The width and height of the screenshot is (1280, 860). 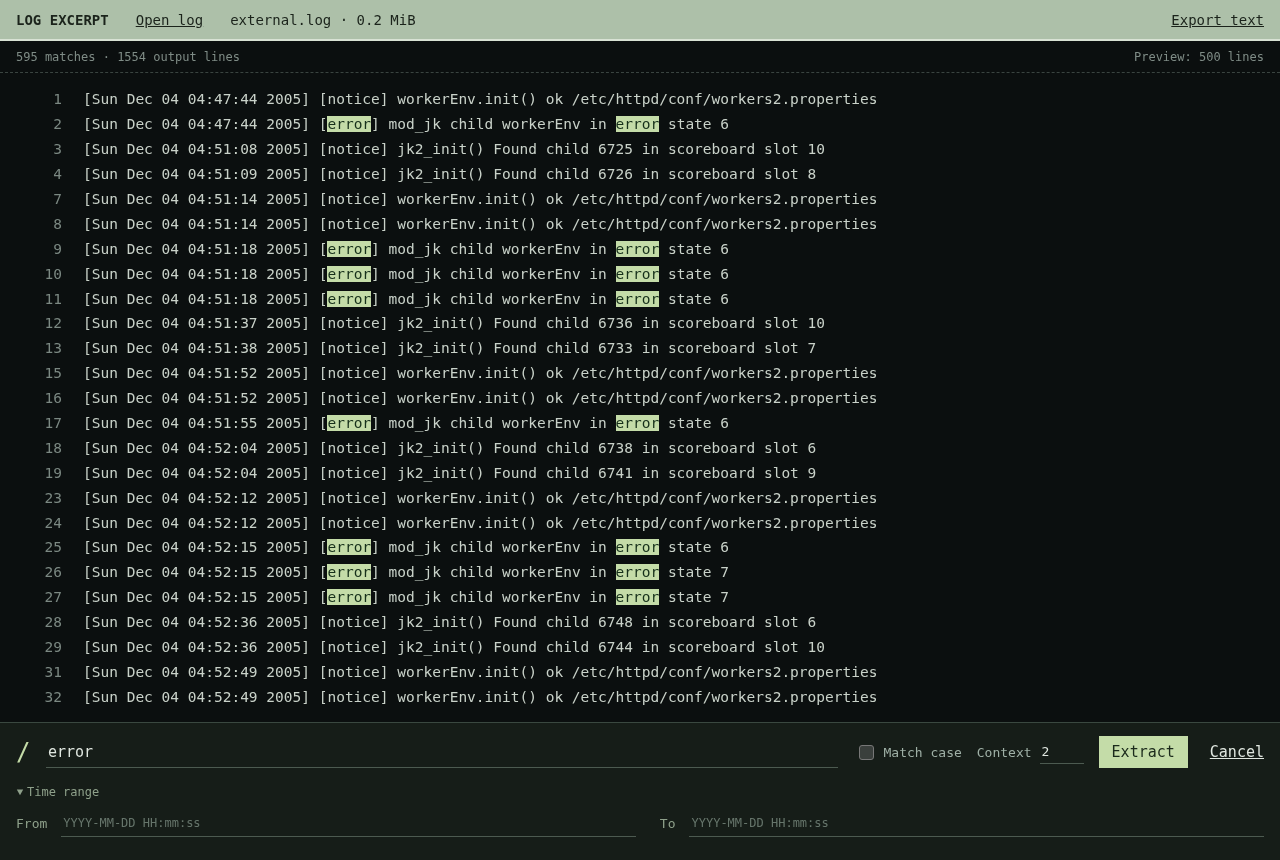 I want to click on match-case-label: Match case, so click(x=922, y=752).